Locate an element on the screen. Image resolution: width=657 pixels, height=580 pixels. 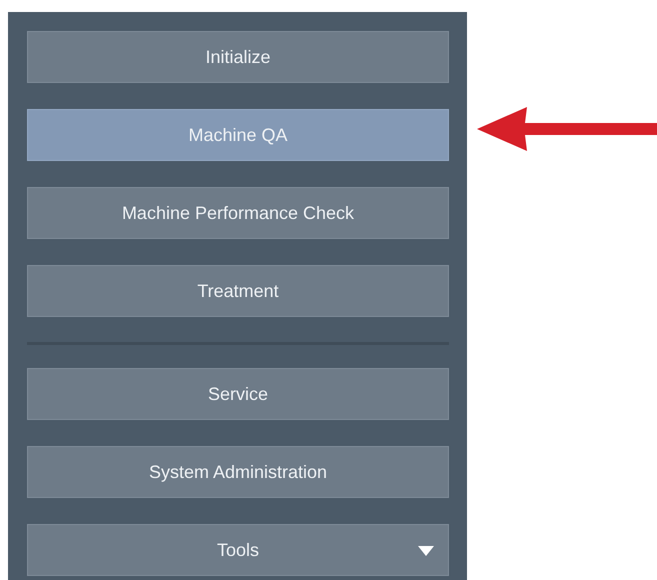
menu-button: Machine Performance Check is located at coordinates (238, 213).